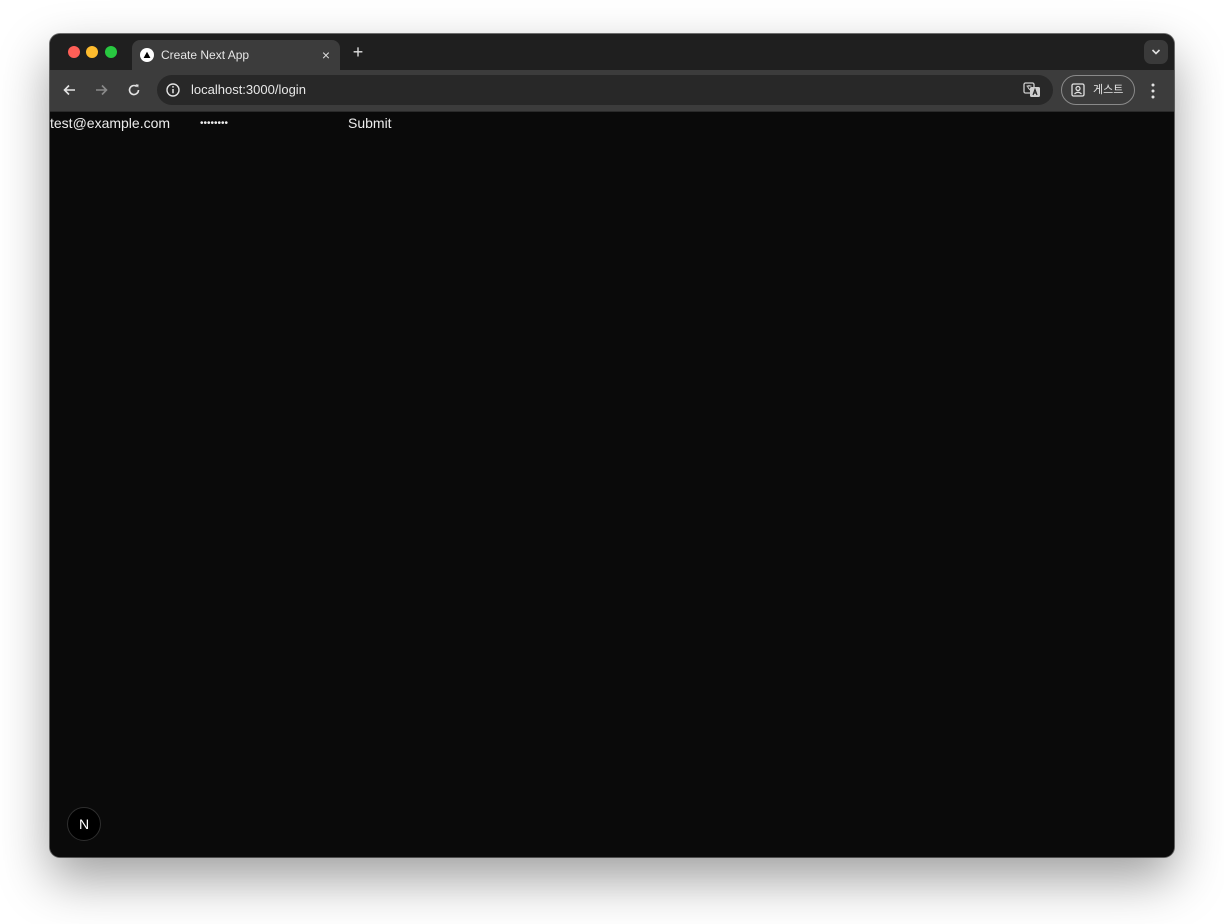 The width and height of the screenshot is (1224, 924). What do you see at coordinates (92, 52) in the screenshot?
I see `minimize-window-button` at bounding box center [92, 52].